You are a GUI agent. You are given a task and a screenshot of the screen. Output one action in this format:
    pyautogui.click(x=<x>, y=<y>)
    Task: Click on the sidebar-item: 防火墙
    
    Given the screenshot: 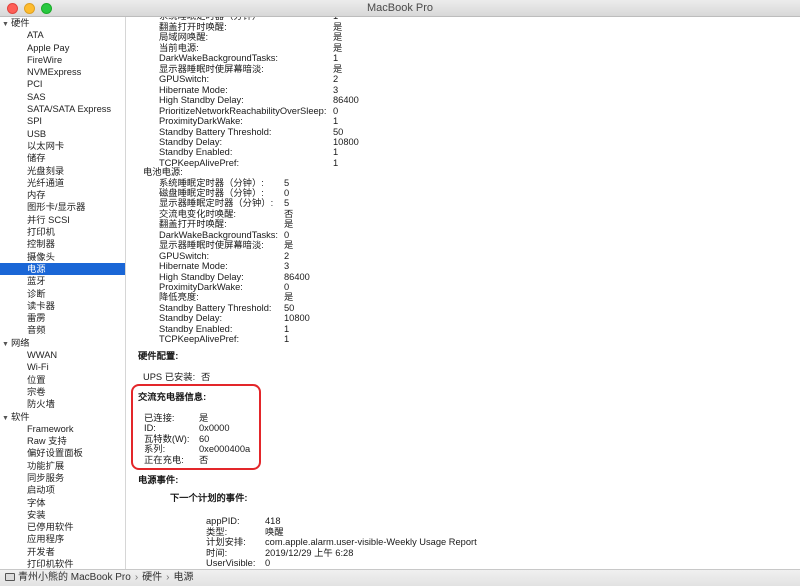 What is the action you would take?
    pyautogui.click(x=62, y=404)
    